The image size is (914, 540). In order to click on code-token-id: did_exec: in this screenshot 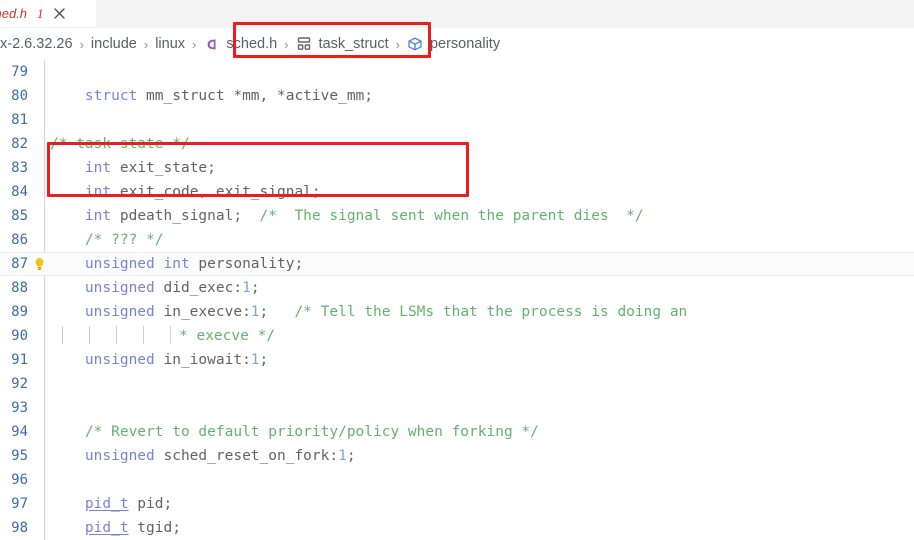, I will do `click(198, 288)`.